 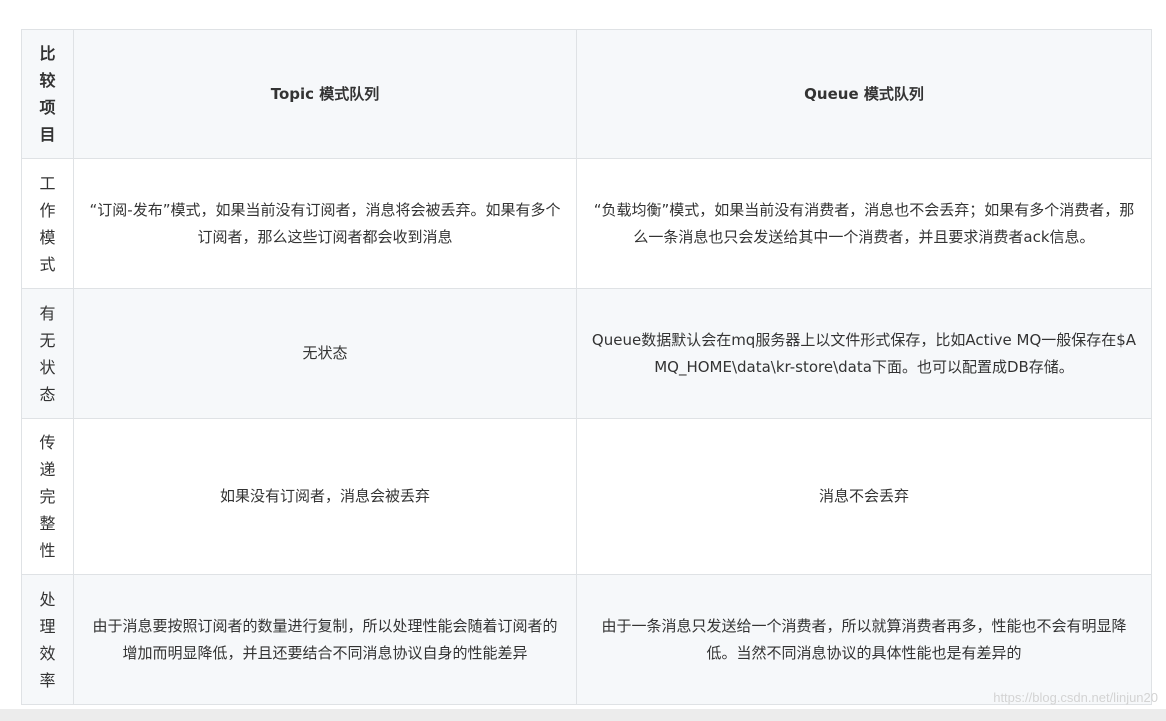 I want to click on row-topic-cell: 如果没有订阅者，消息会被丢弃, so click(x=325, y=496).